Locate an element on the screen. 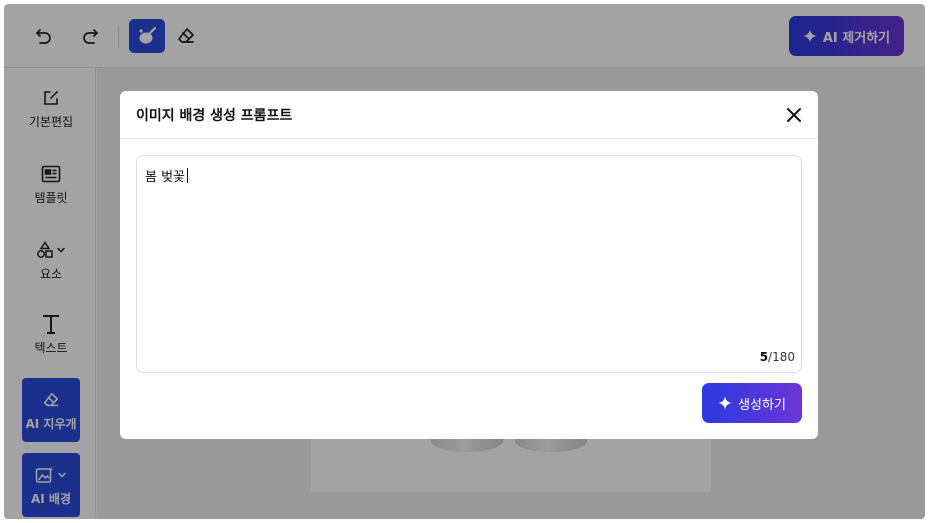  character-counter: 5/180 is located at coordinates (777, 357).